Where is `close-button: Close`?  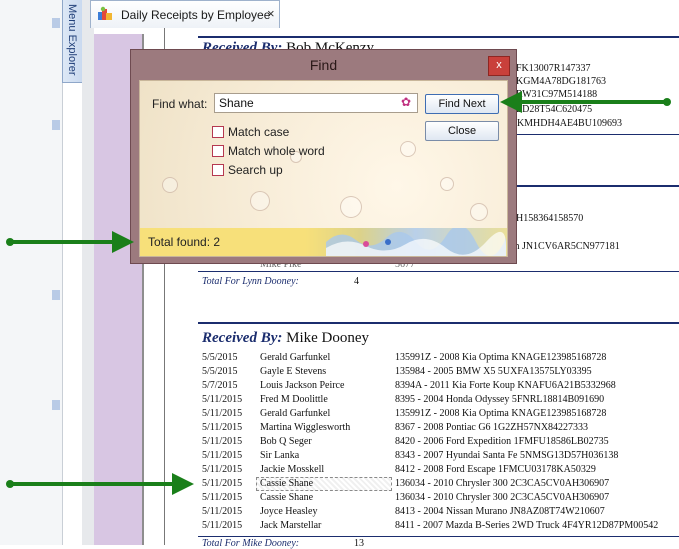 close-button: Close is located at coordinates (462, 131).